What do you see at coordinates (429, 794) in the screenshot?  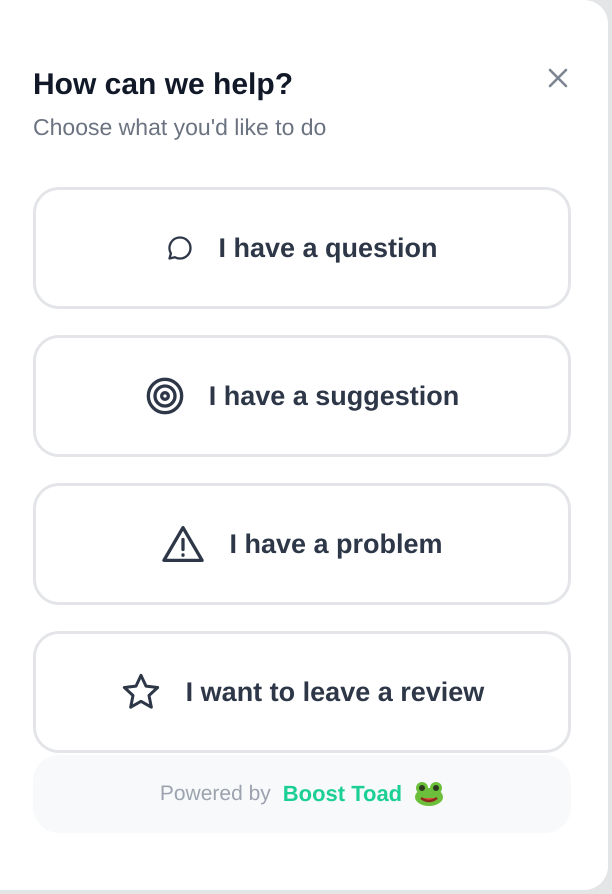 I see `frog-icon` at bounding box center [429, 794].